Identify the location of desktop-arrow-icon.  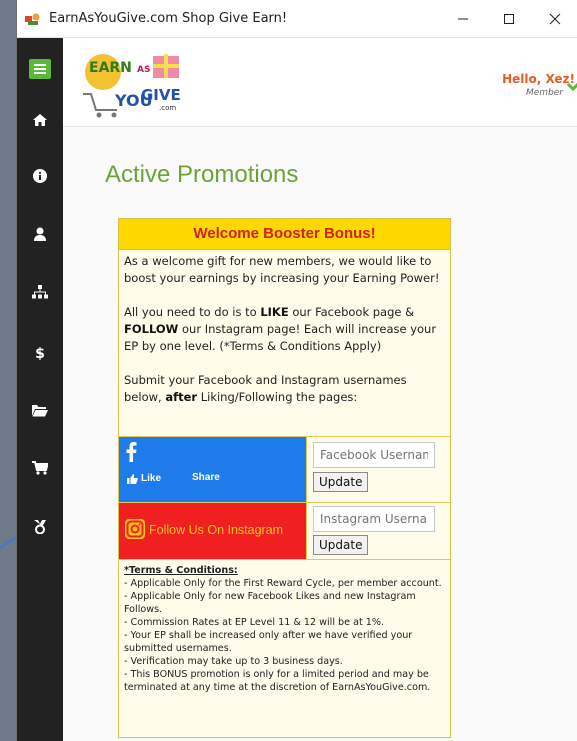
(8, 543).